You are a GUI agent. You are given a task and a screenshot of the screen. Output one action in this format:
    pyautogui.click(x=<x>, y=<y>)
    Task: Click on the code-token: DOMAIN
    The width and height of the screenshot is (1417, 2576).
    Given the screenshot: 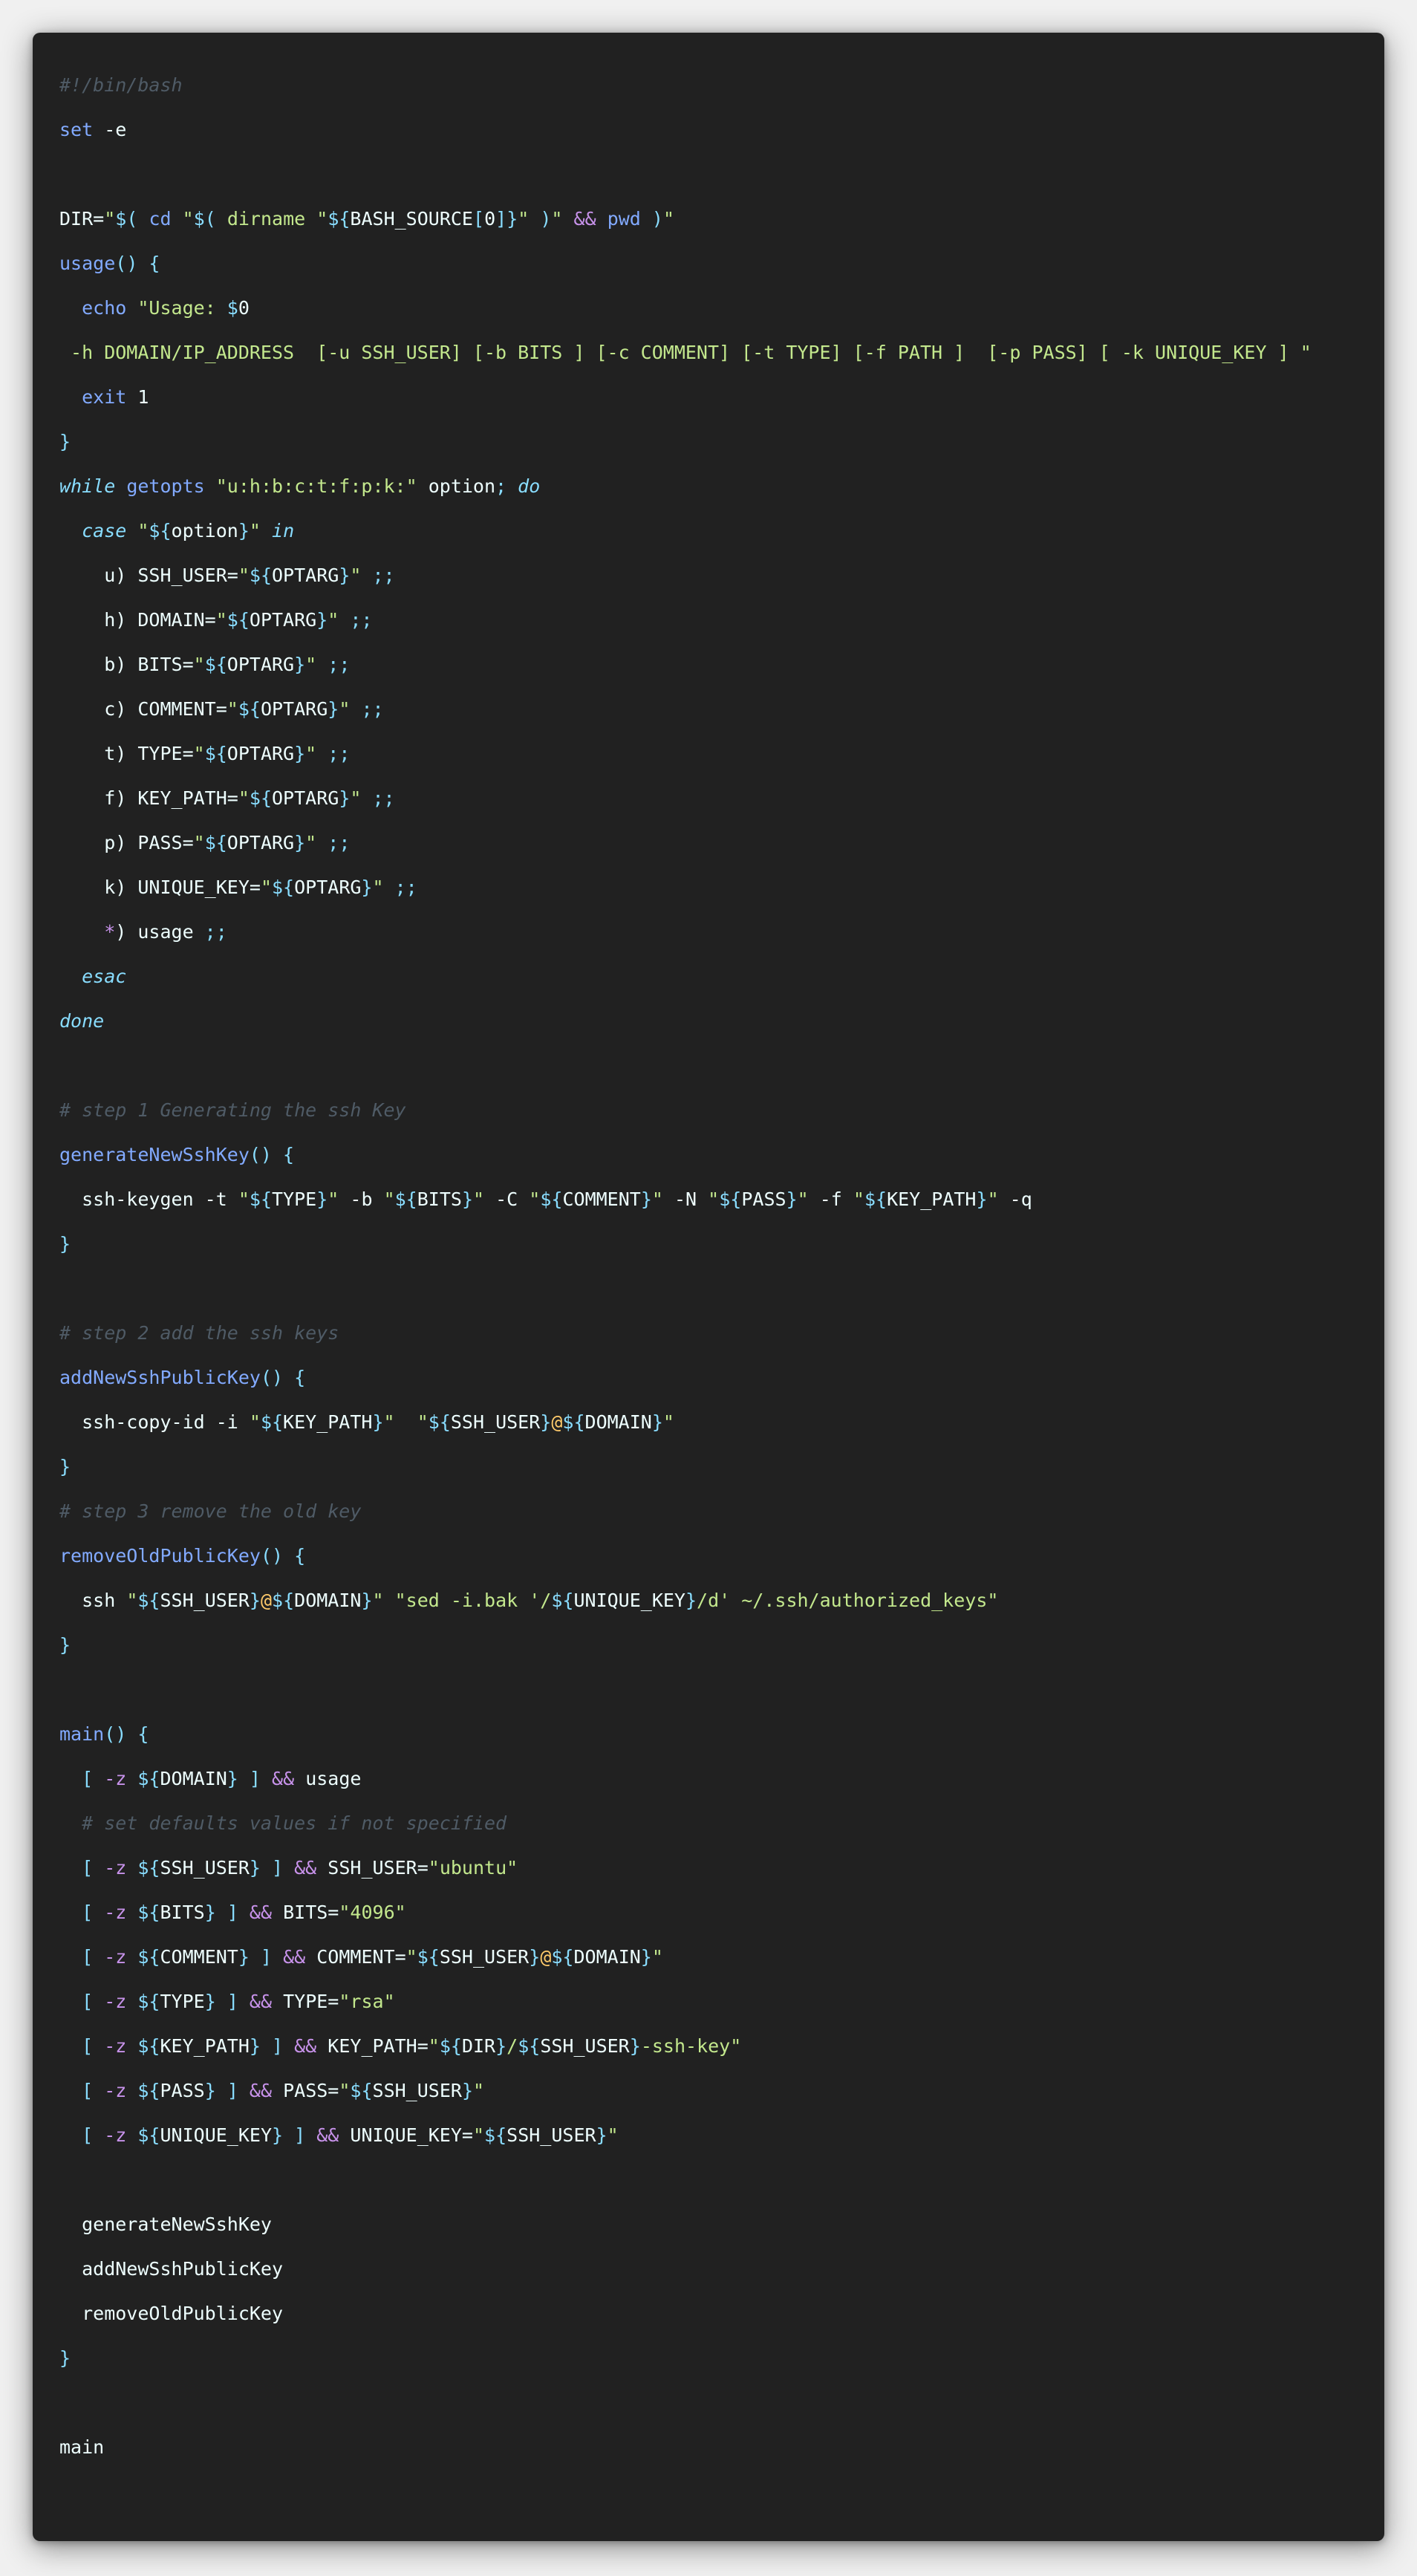 What is the action you would take?
    pyautogui.click(x=194, y=1778)
    